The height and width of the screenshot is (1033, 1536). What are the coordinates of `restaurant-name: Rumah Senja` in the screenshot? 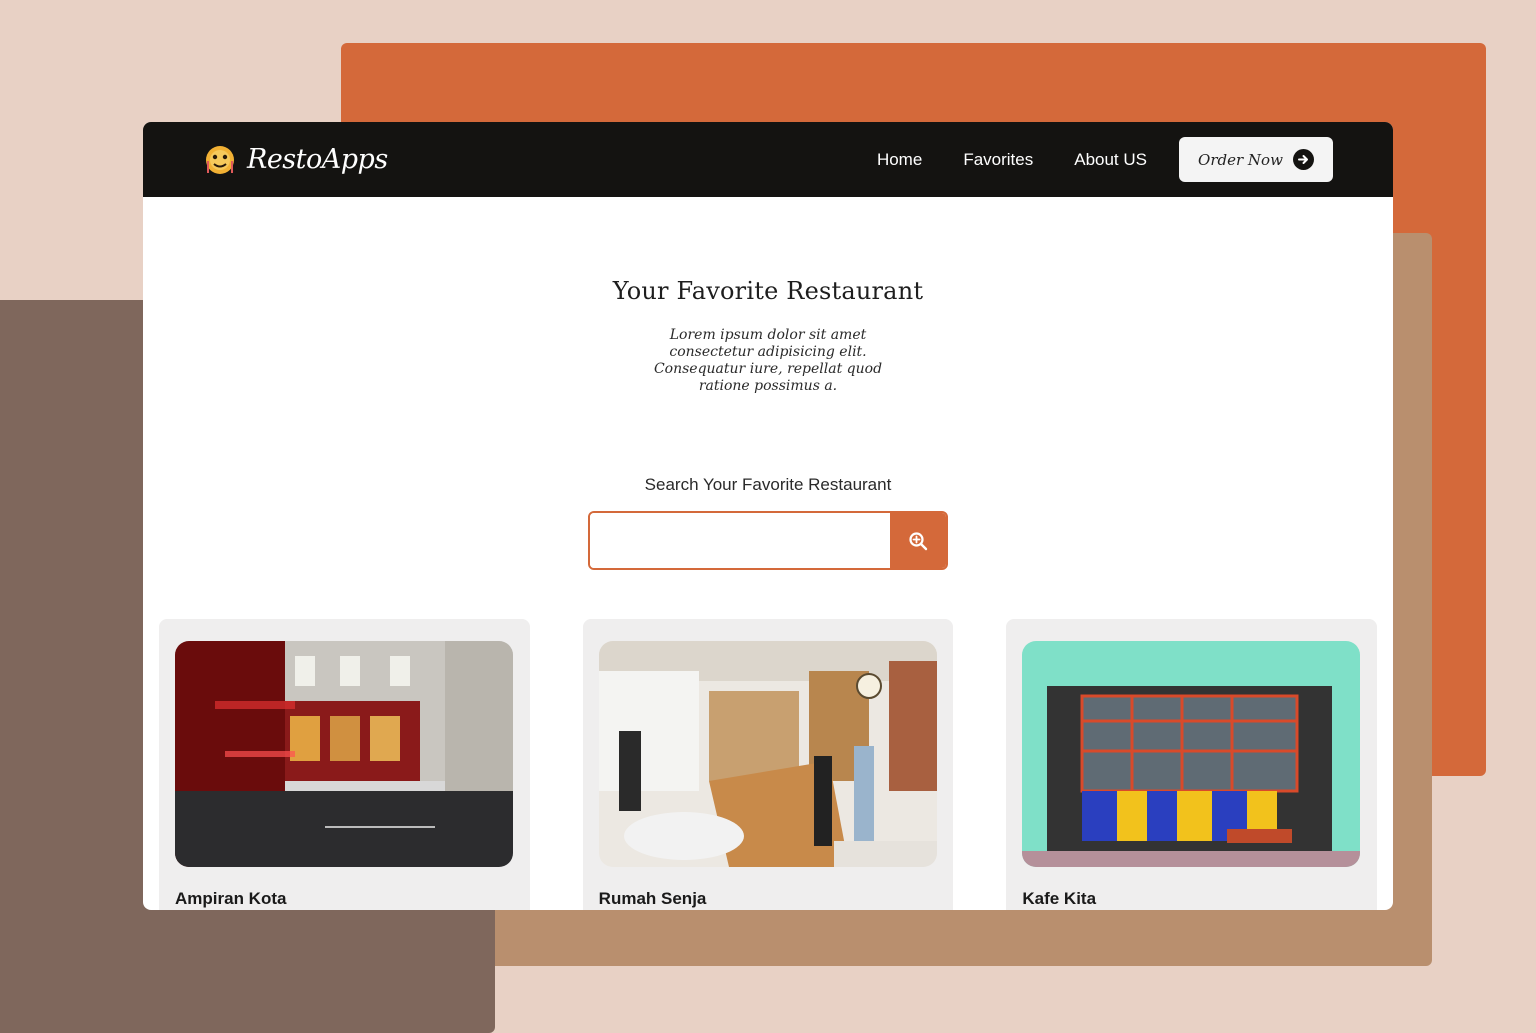 It's located at (652, 898).